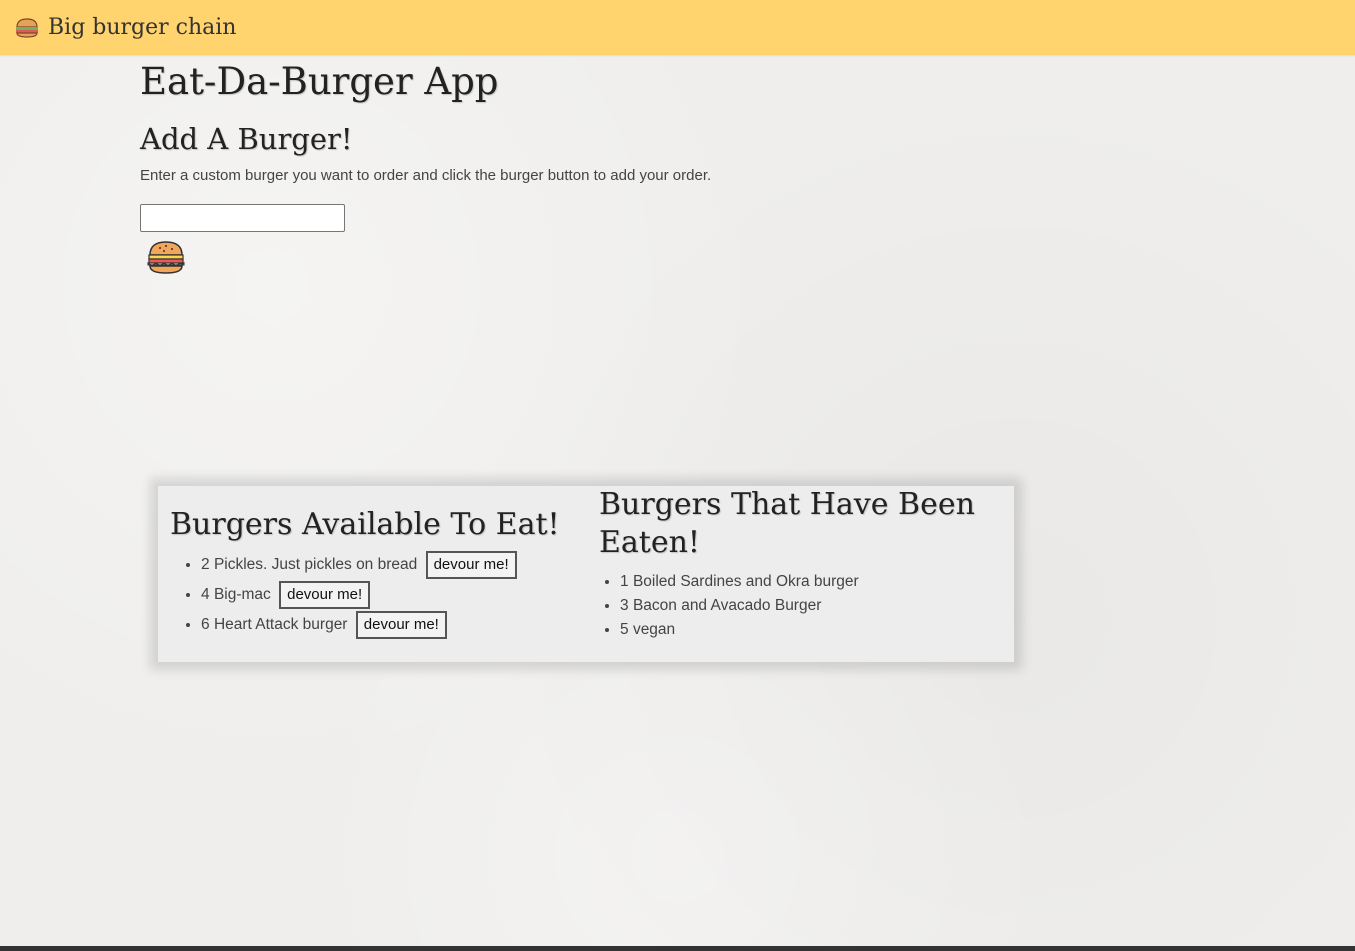 The image size is (1355, 951). I want to click on list-item: 5 vegan, so click(809, 630).